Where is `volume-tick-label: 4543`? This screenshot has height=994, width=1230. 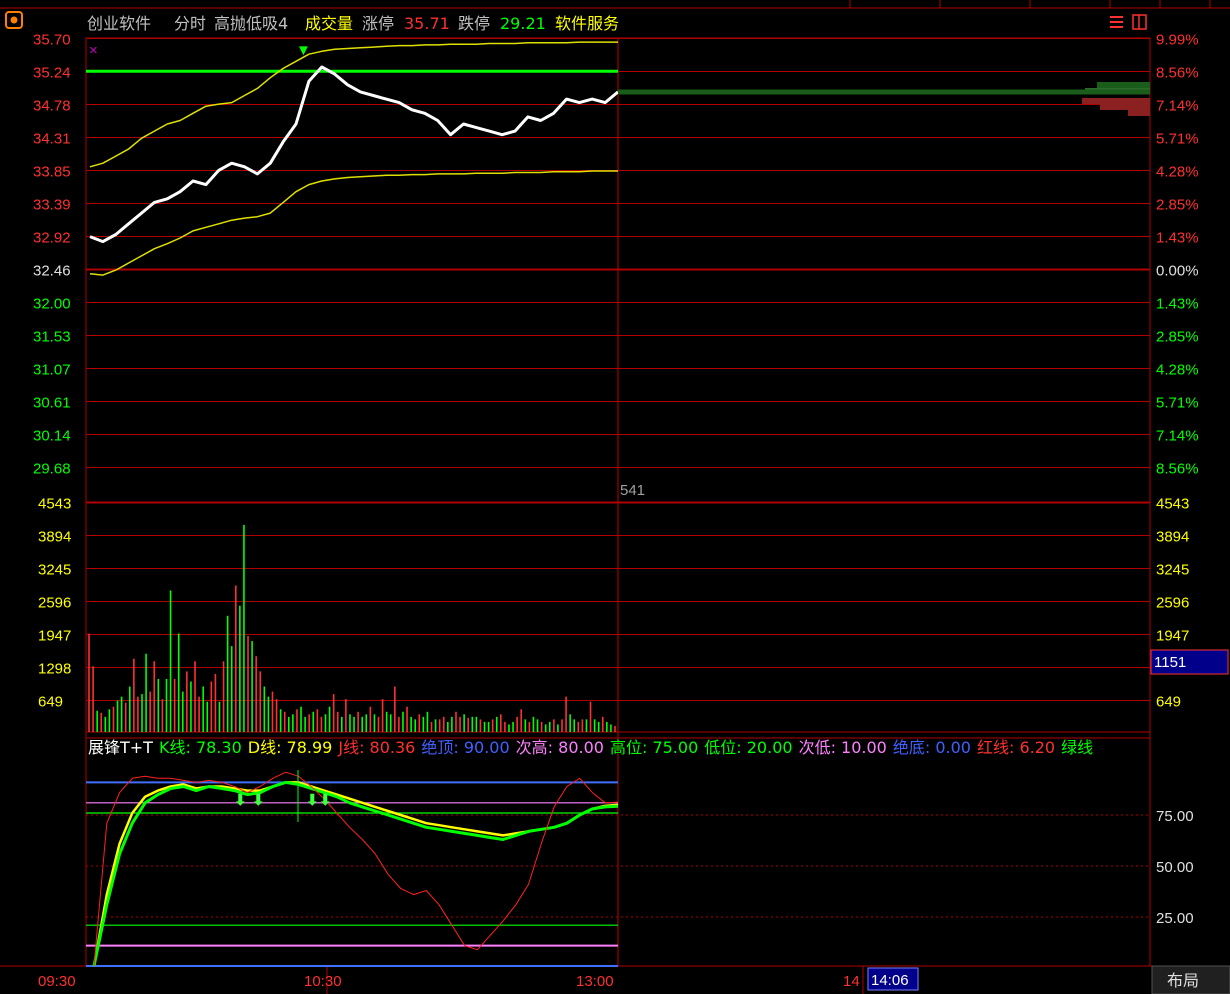
volume-tick-label: 4543 is located at coordinates (54, 504).